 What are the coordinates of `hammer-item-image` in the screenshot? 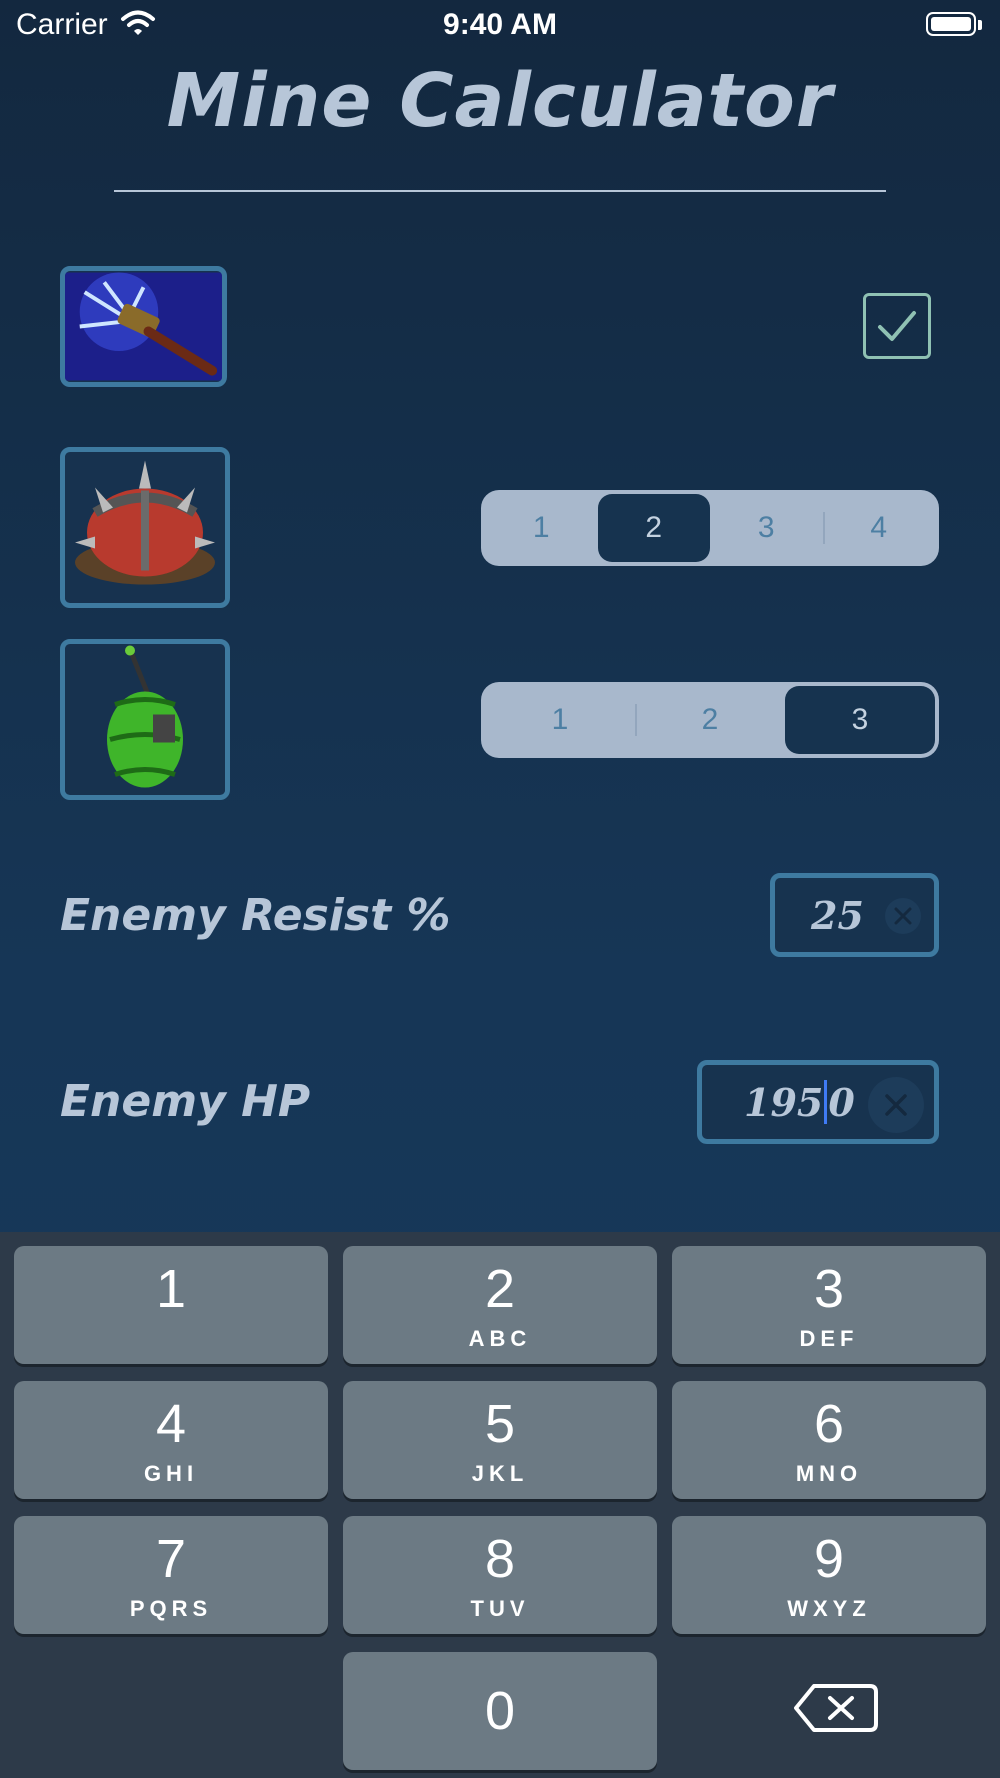 It's located at (143, 326).